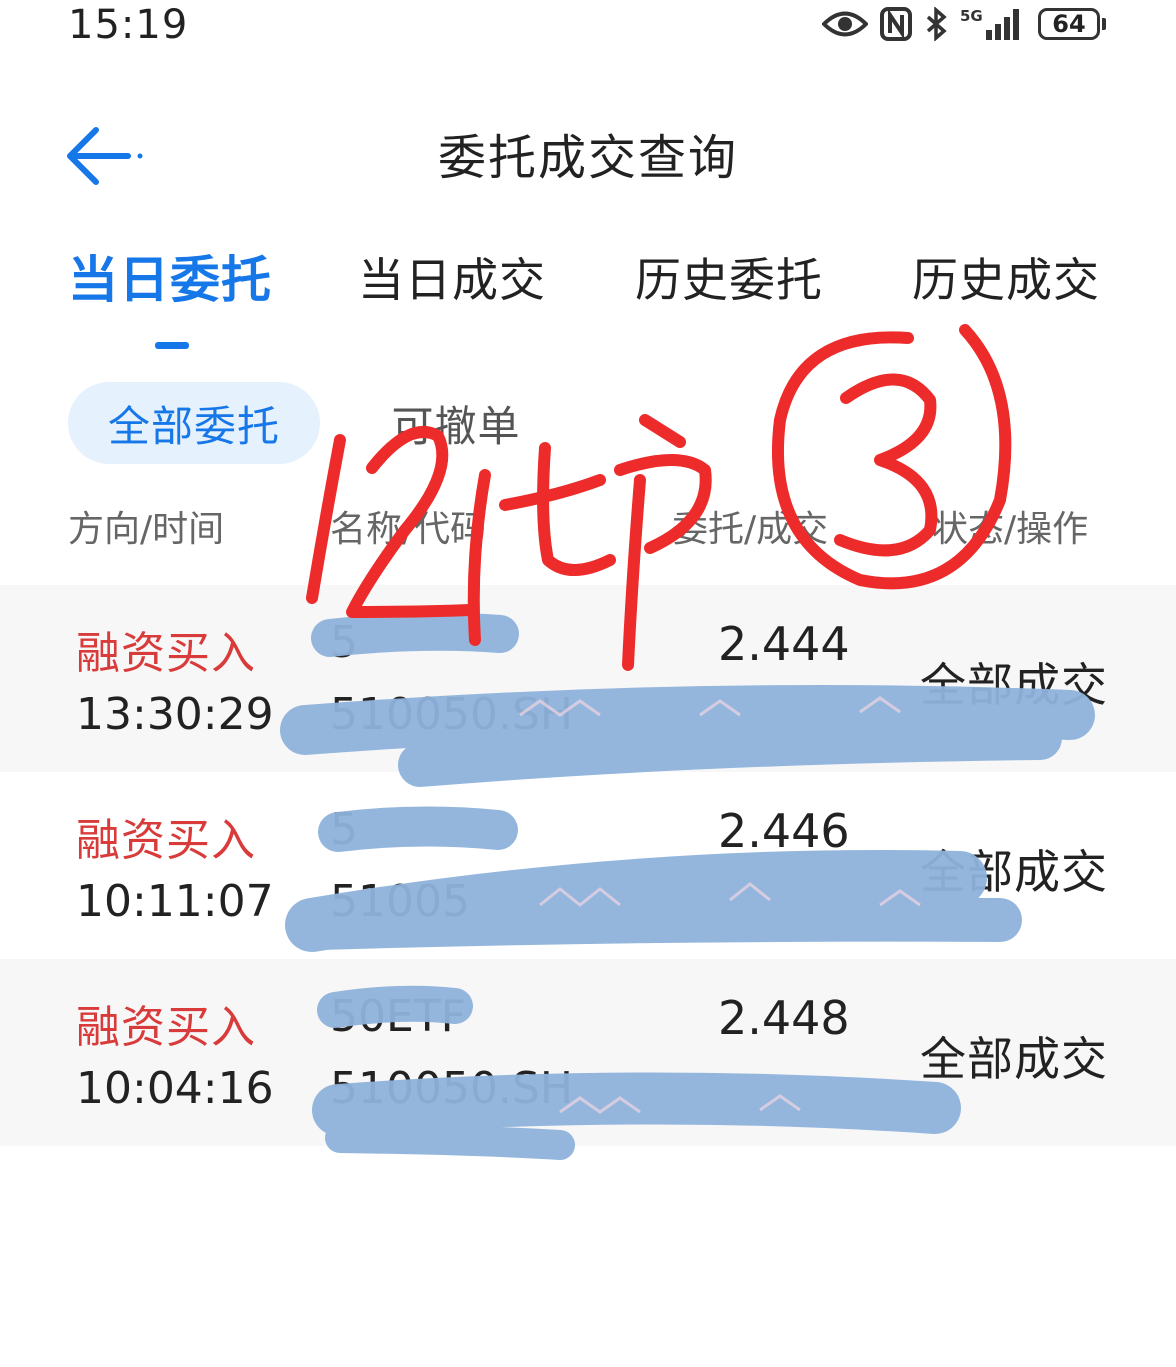 The image size is (1176, 1367). Describe the element at coordinates (993, 24) in the screenshot. I see `5g-signal-icon: 5G` at that location.